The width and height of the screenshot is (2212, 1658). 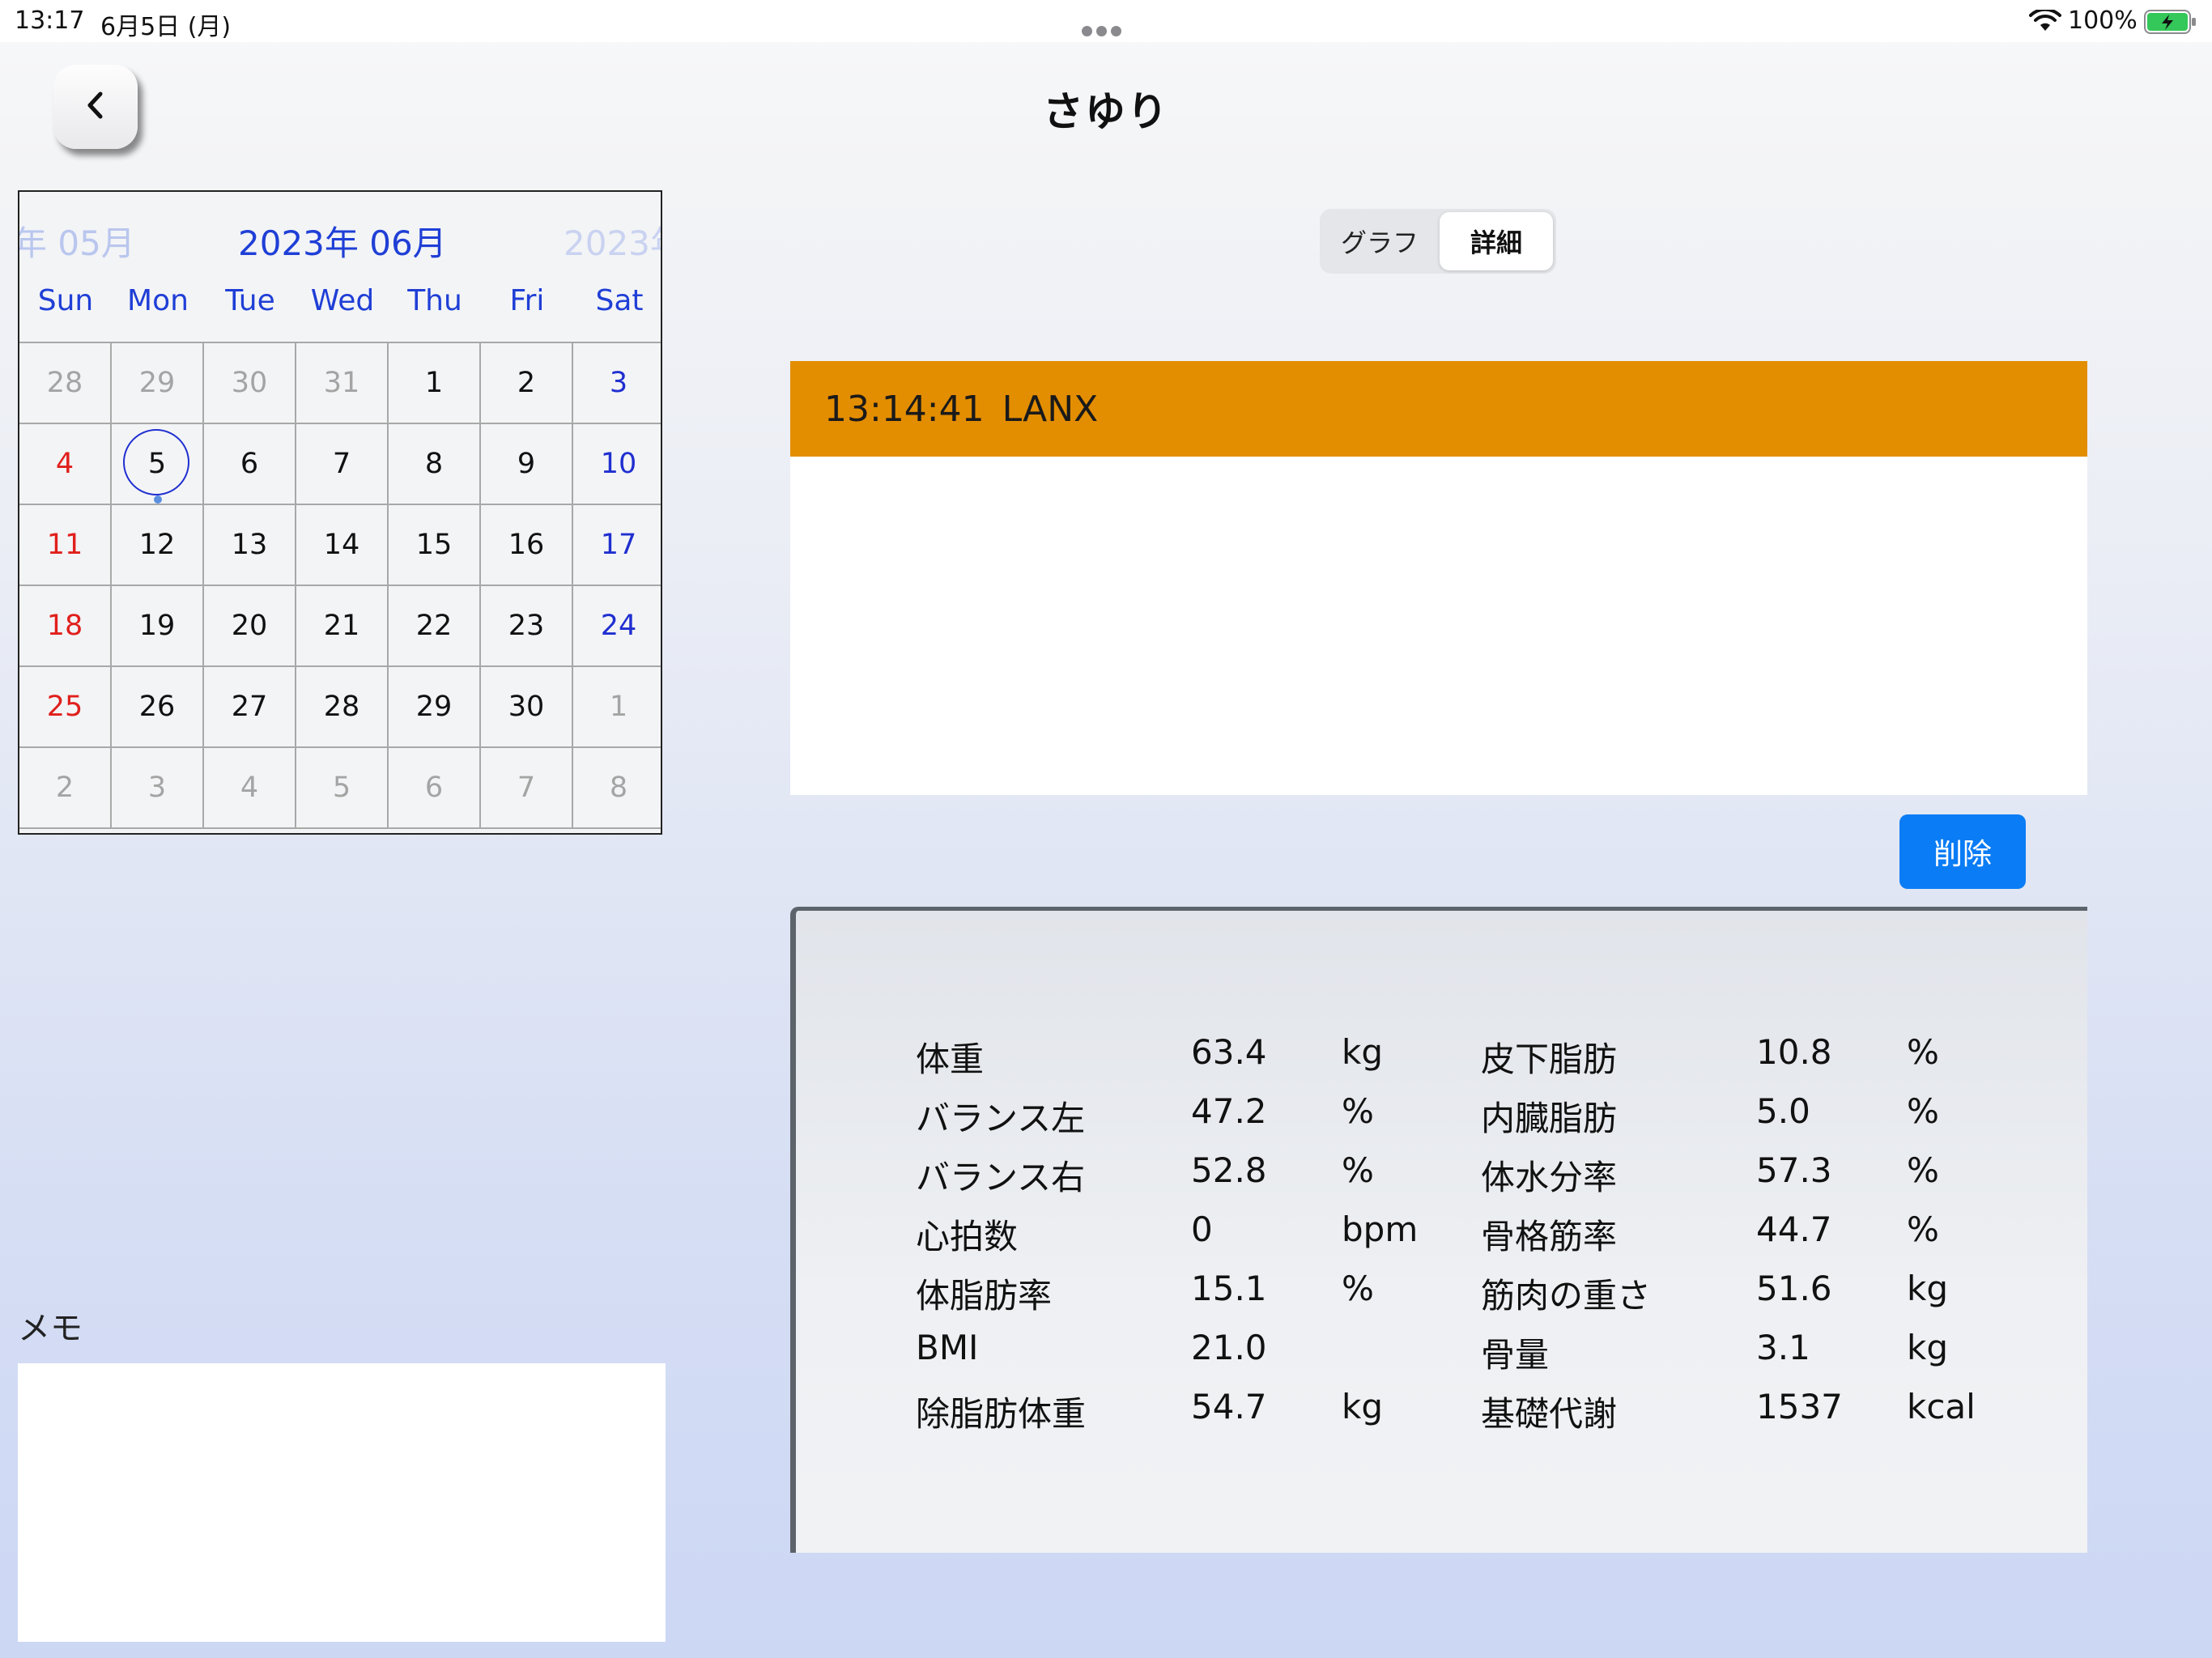 I want to click on tab-graph: グラフ, so click(x=1380, y=241).